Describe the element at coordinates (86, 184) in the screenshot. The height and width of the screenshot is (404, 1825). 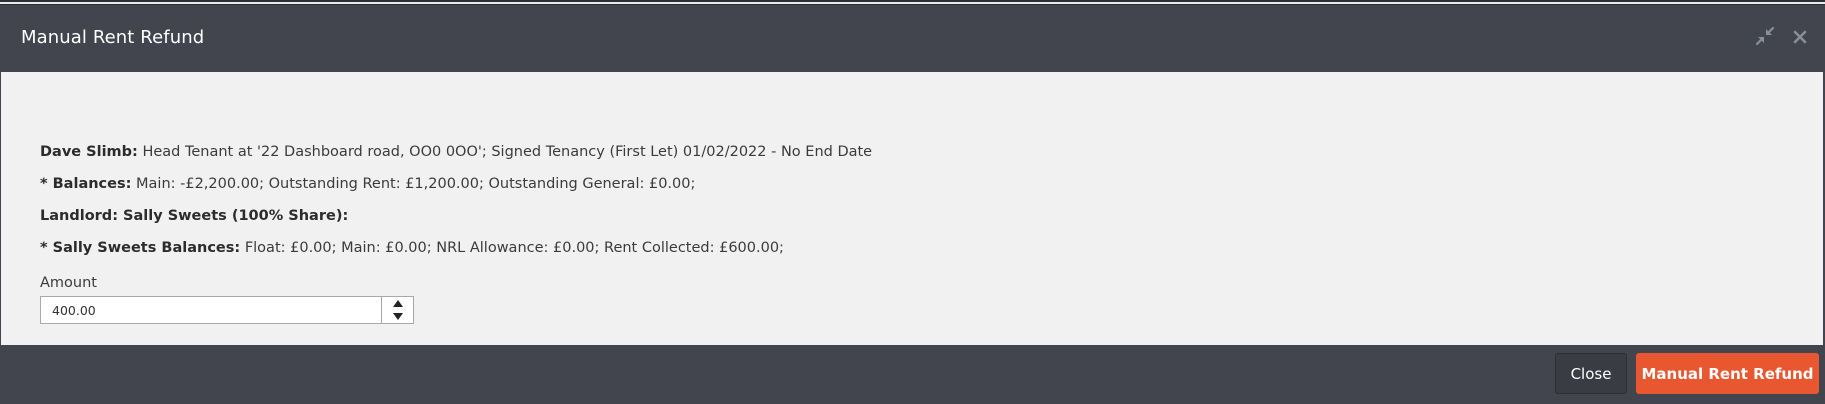
I see `balances-label: * Balances:` at that location.